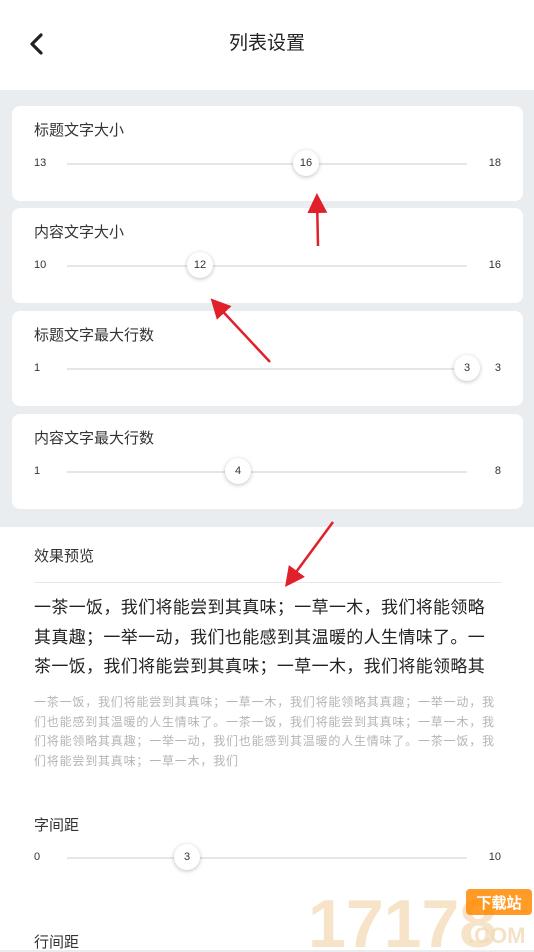  I want to click on content-font-size-slider: 10 12 16, so click(267, 266).